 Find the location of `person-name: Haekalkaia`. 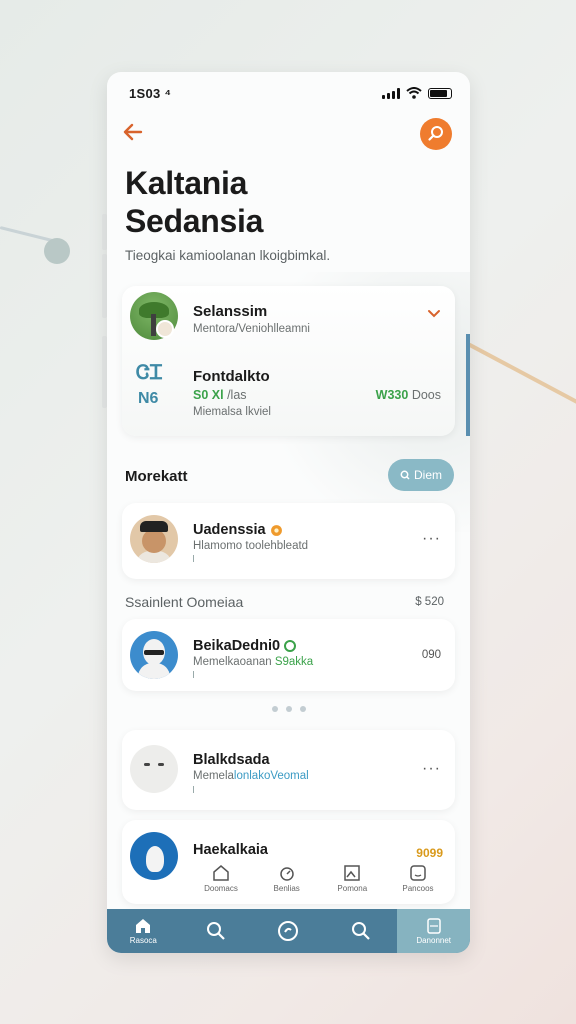

person-name: Haekalkaia is located at coordinates (230, 850).